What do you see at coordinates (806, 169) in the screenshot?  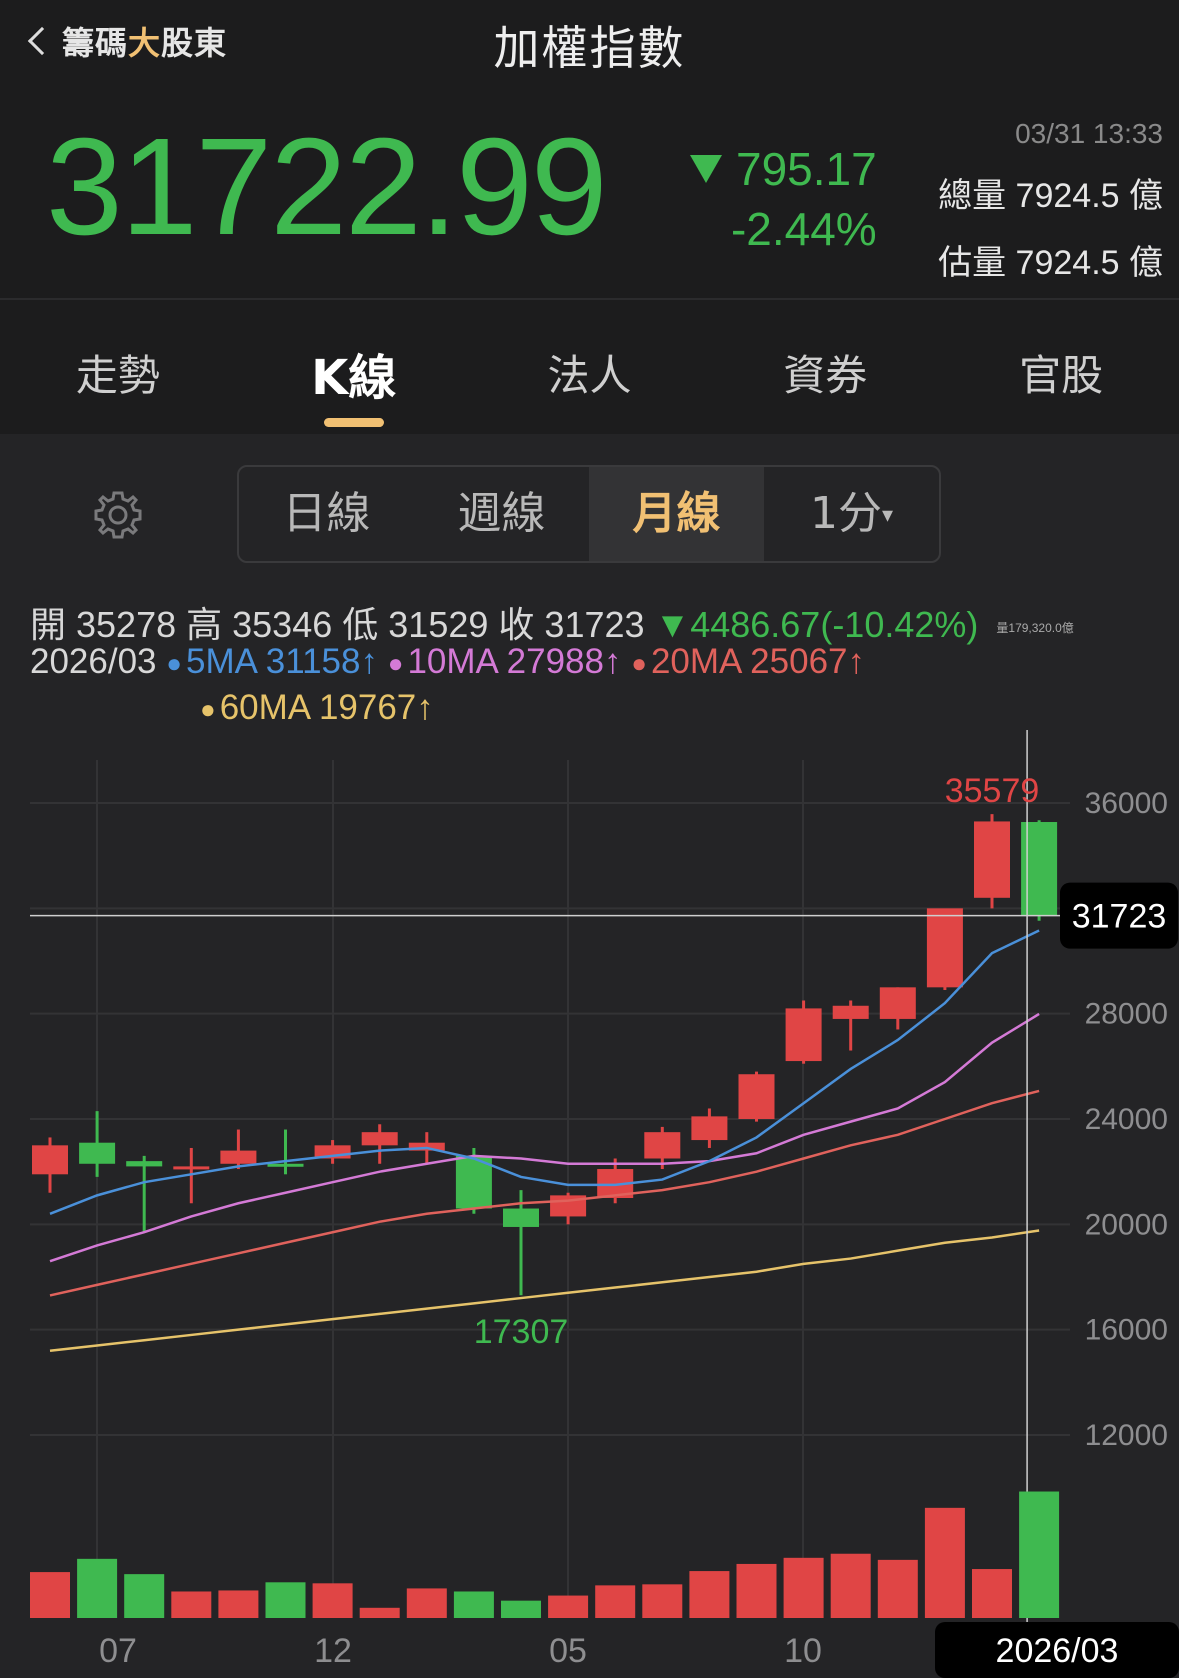 I see `change-points: 795.17` at bounding box center [806, 169].